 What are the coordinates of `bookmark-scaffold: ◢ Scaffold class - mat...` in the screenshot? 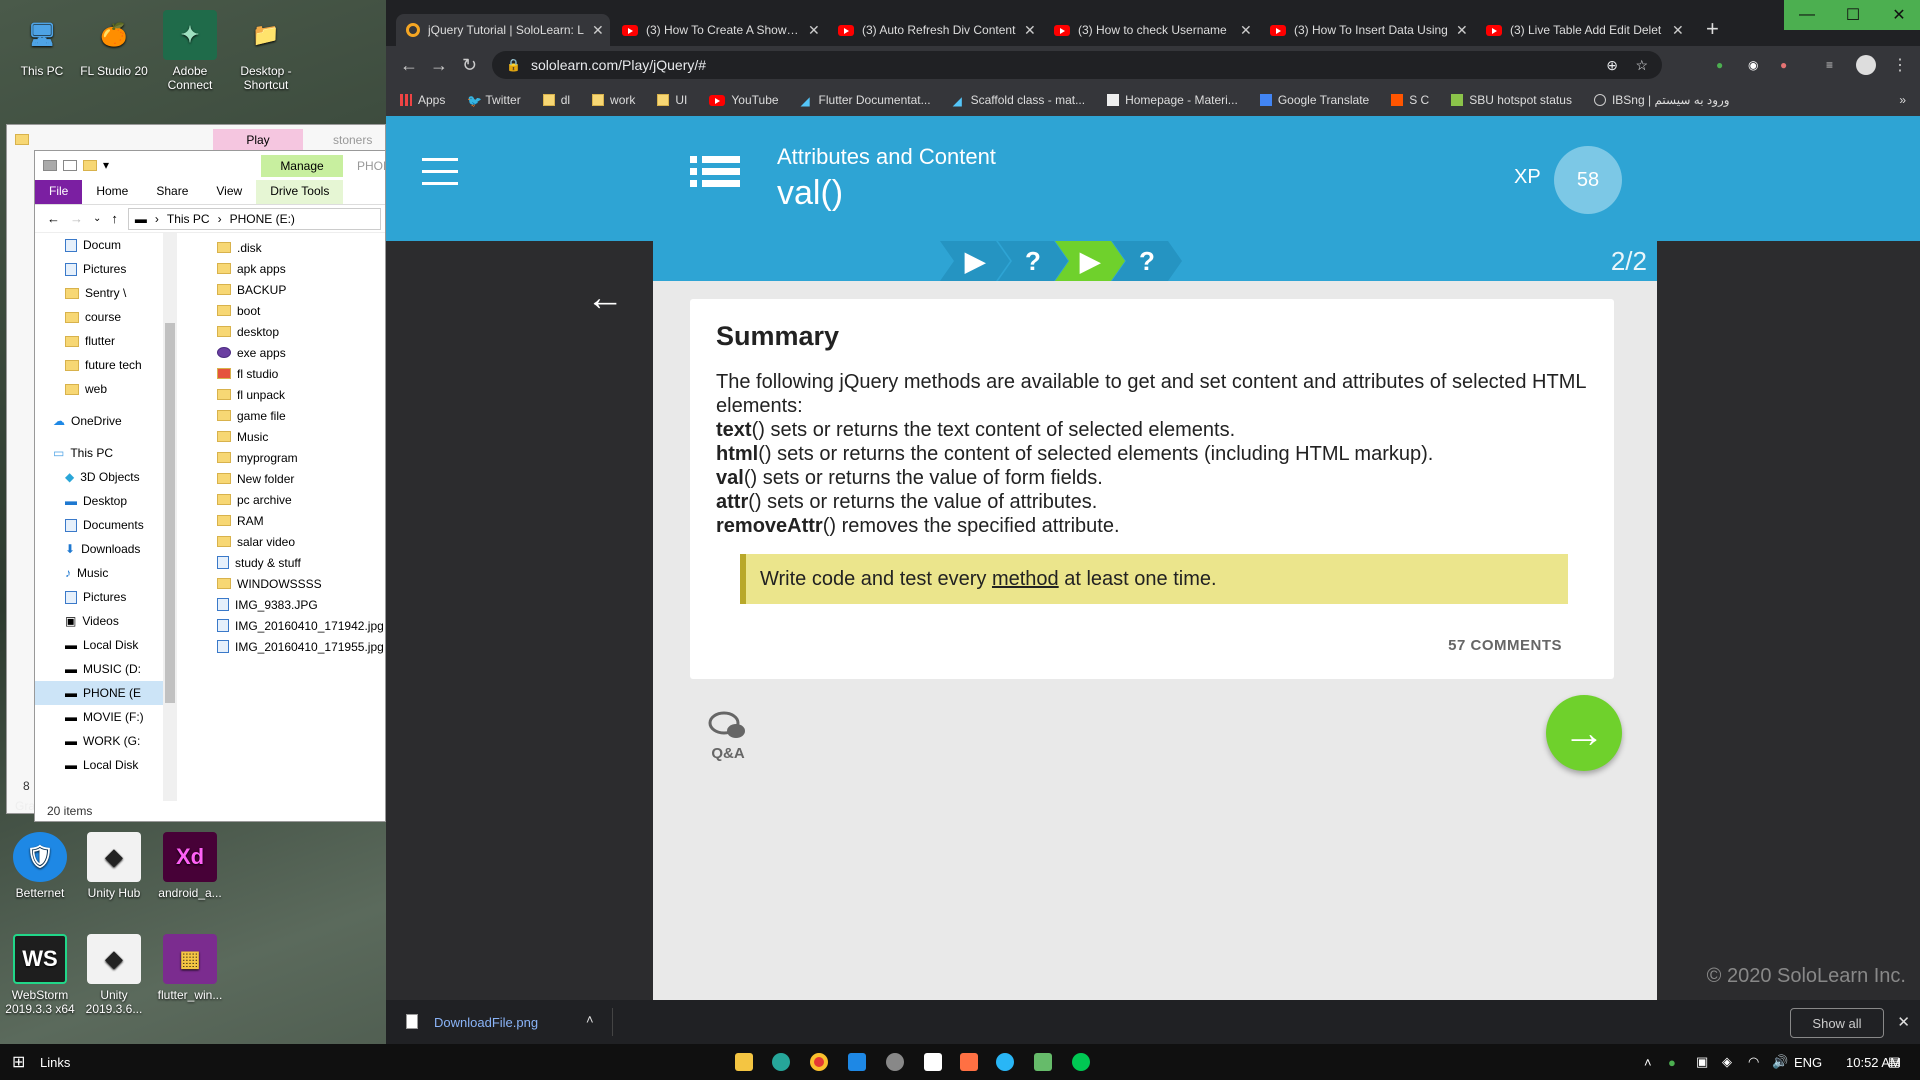 It's located at (1019, 100).